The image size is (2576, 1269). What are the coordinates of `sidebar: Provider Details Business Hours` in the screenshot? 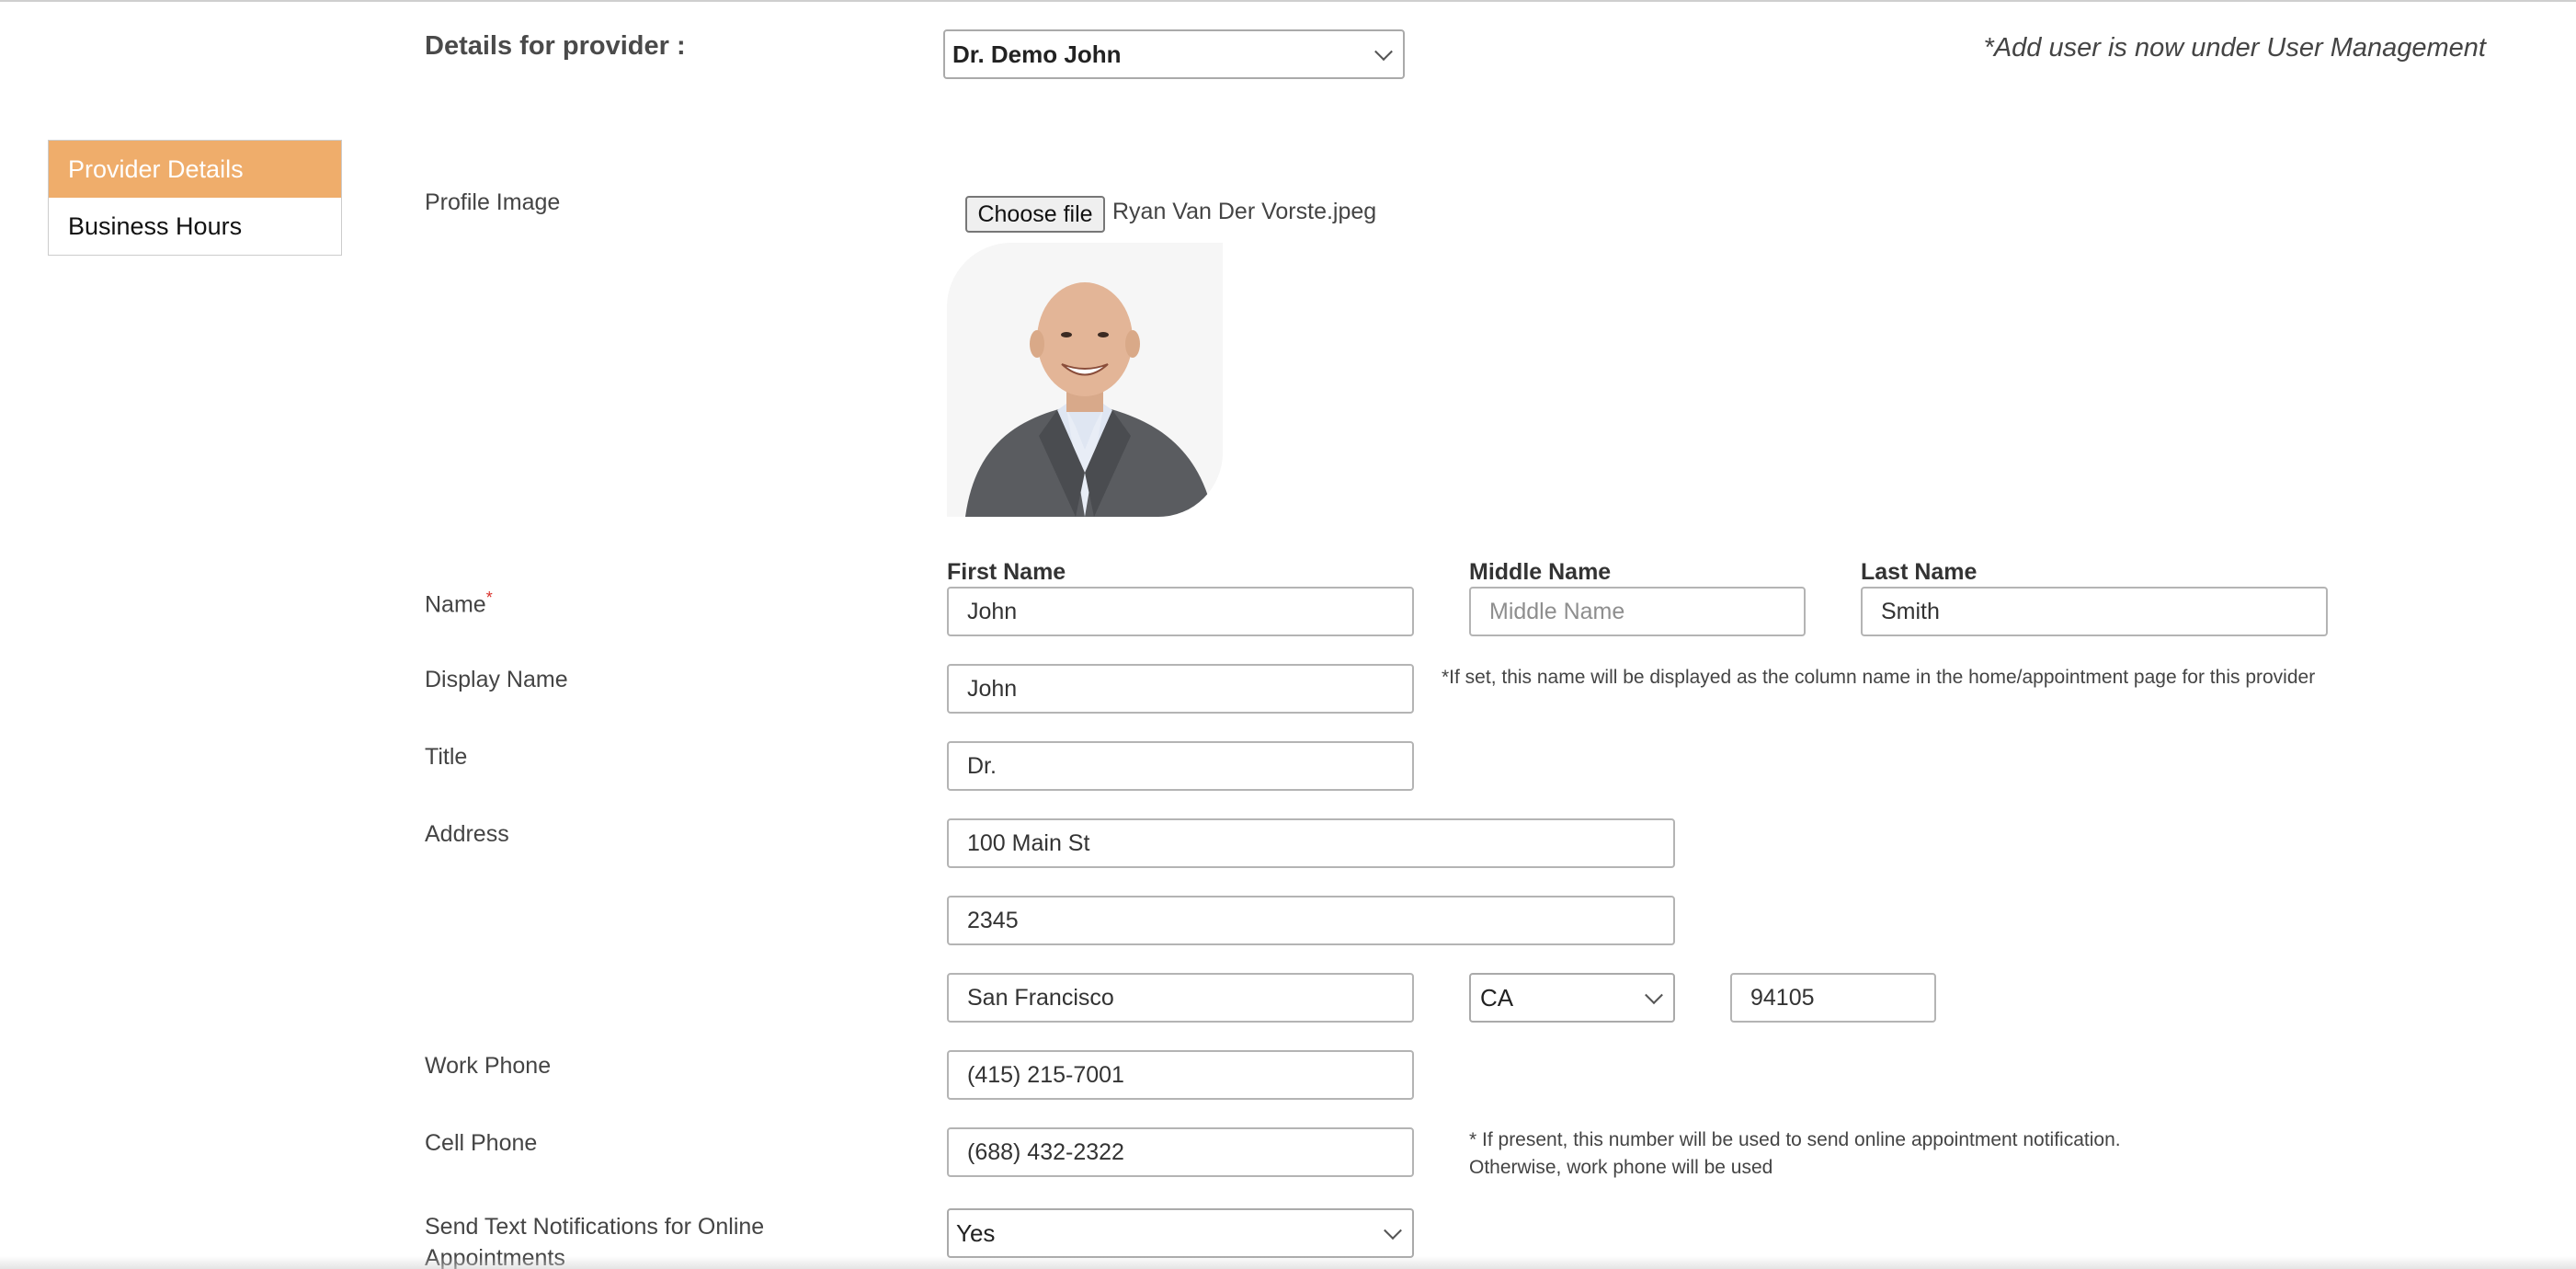 It's located at (195, 198).